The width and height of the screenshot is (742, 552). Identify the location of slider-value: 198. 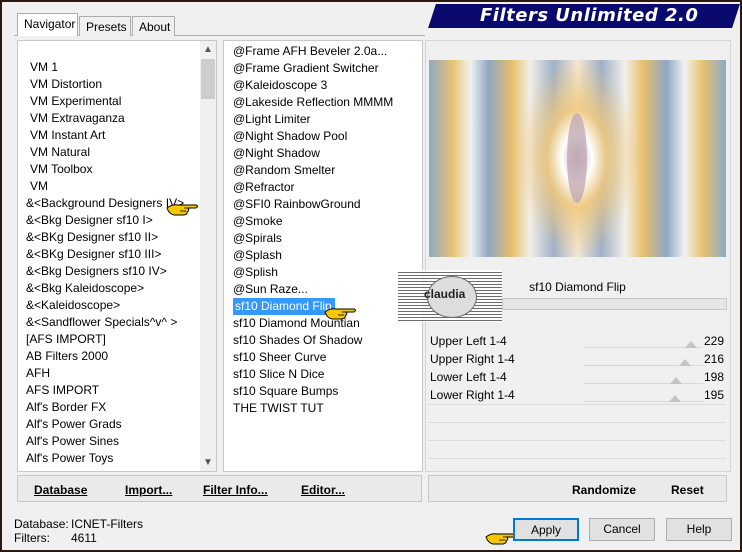
(713, 377).